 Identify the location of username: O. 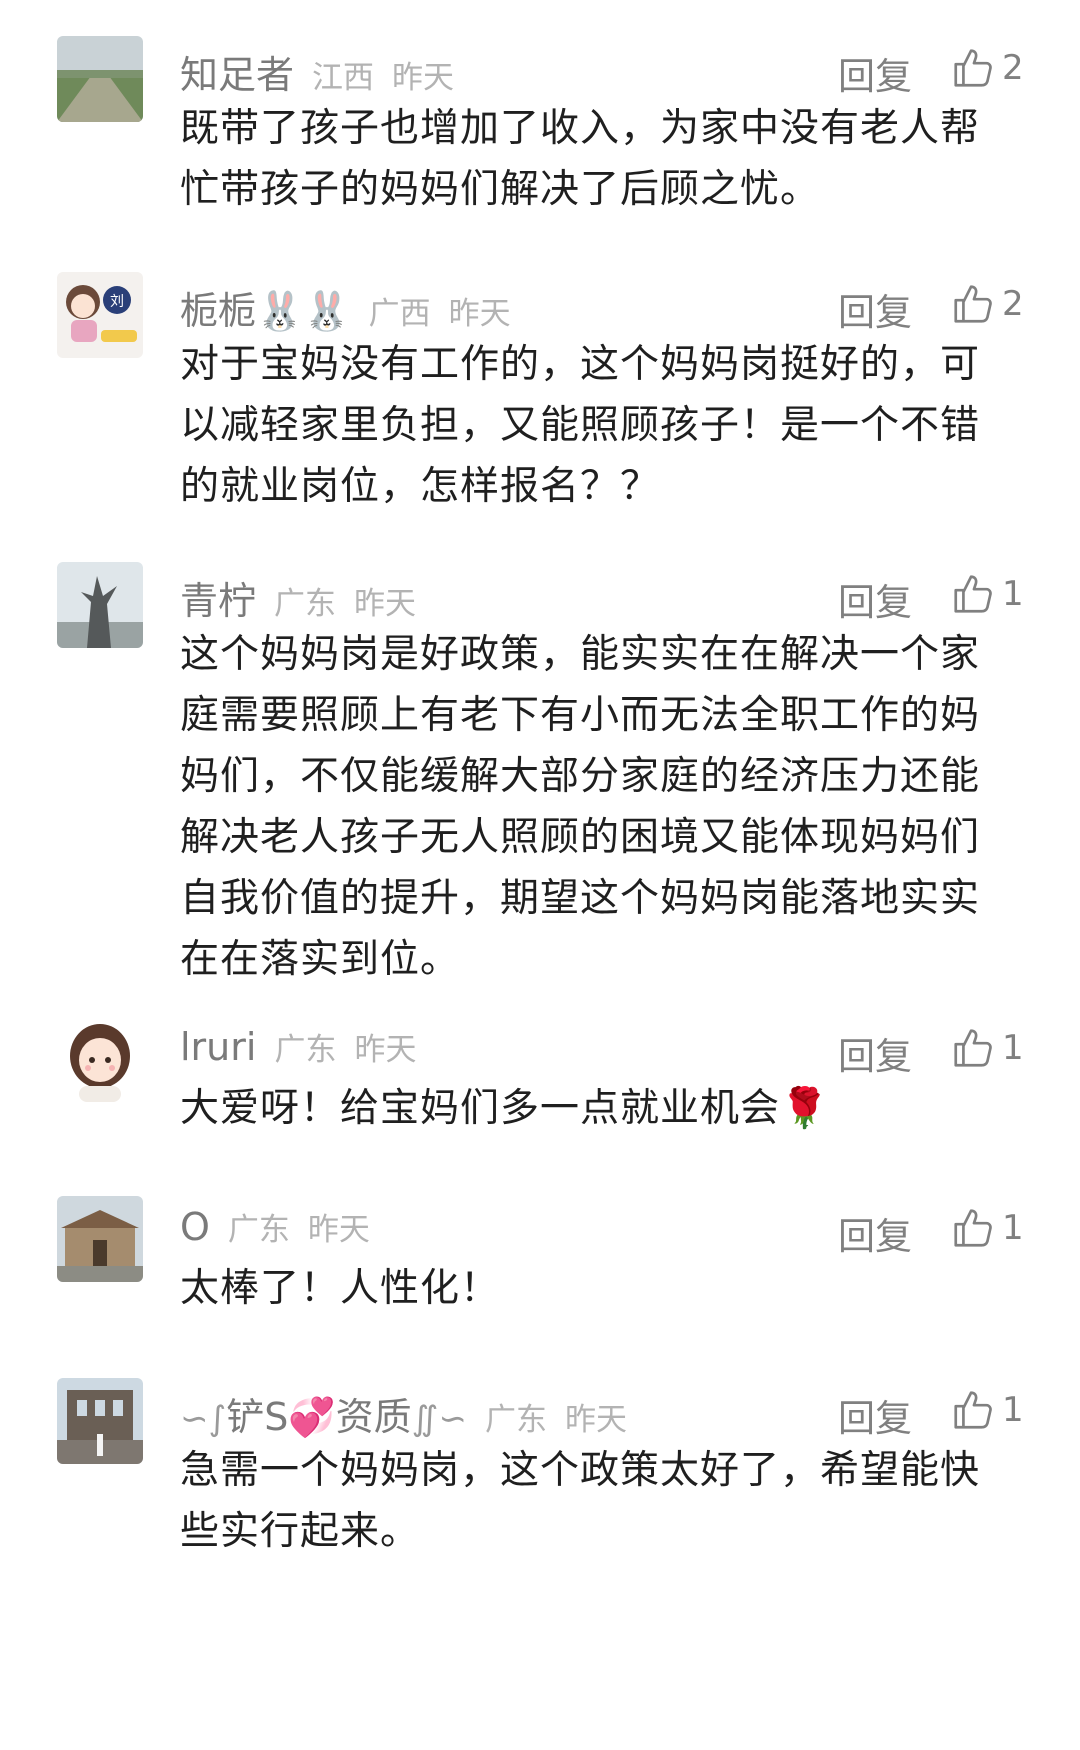
(195, 1227).